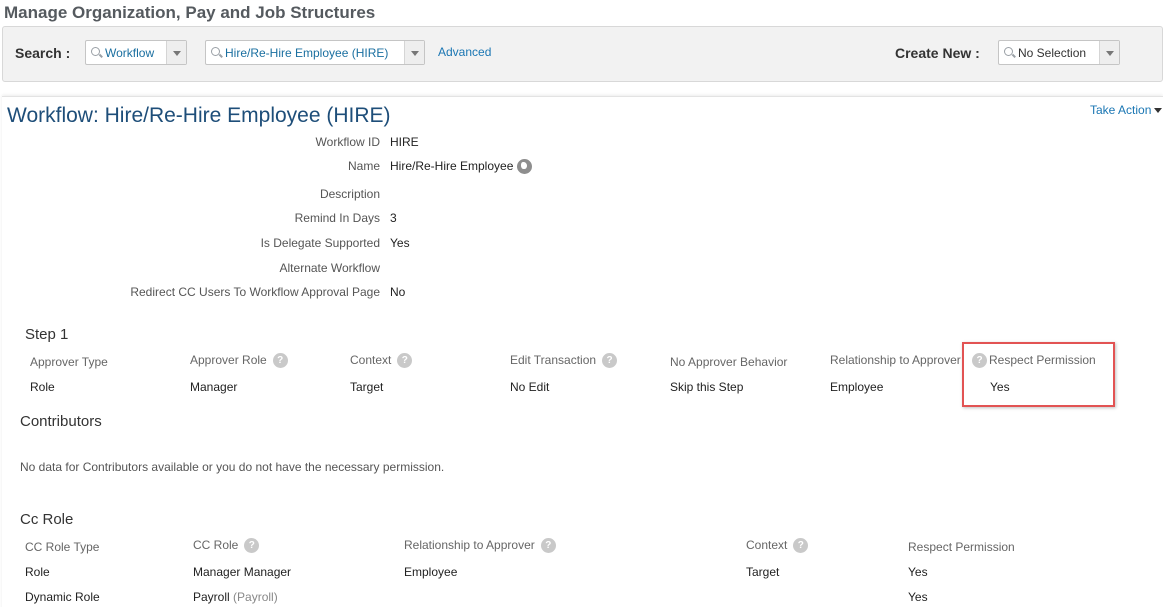 This screenshot has height=607, width=1163. Describe the element at coordinates (729, 362) in the screenshot. I see `step-header-no-approver-behavior: No Approver Behavior` at that location.